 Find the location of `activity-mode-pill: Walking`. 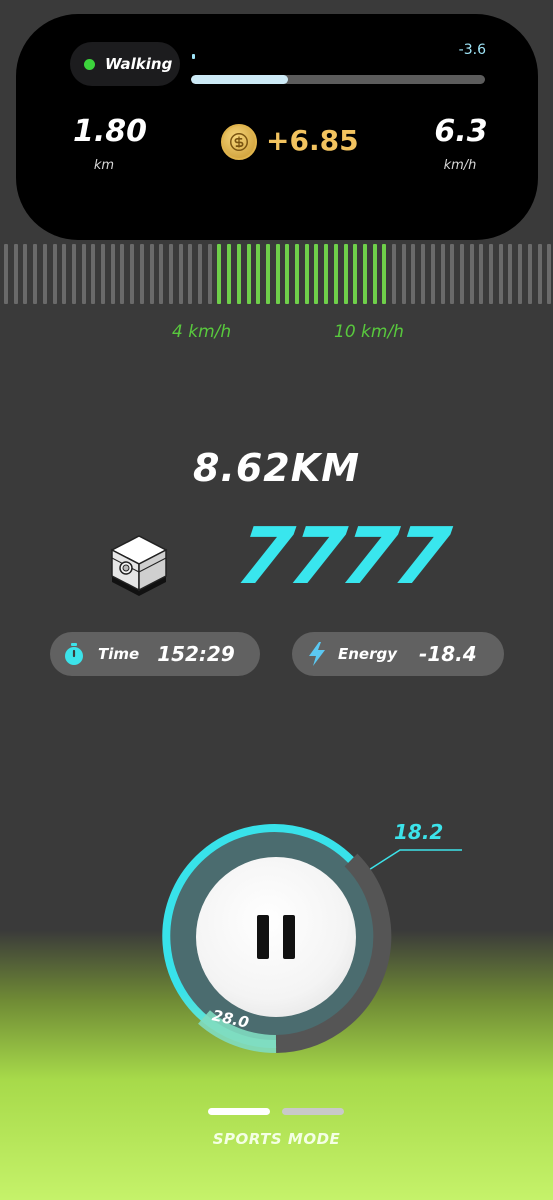

activity-mode-pill: Walking is located at coordinates (125, 64).